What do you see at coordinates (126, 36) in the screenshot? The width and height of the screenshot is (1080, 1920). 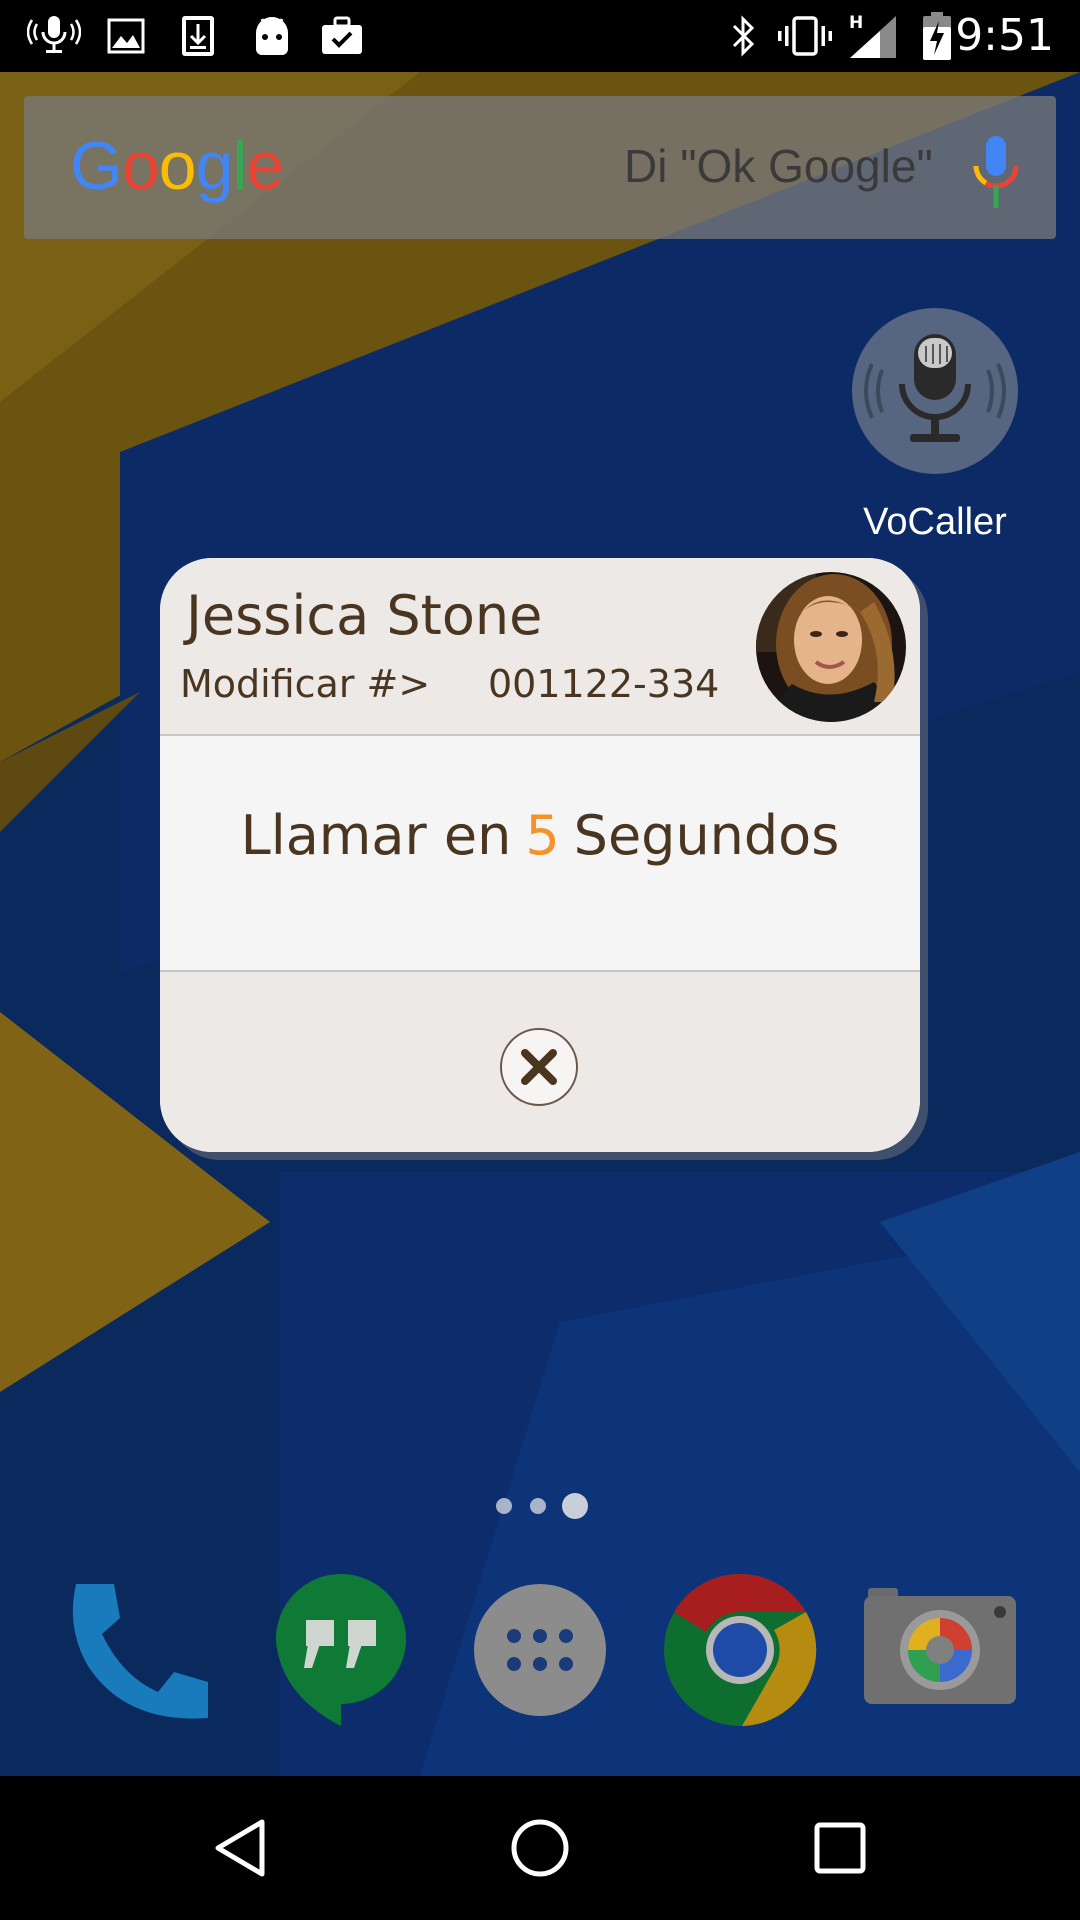 I see `image-icon` at bounding box center [126, 36].